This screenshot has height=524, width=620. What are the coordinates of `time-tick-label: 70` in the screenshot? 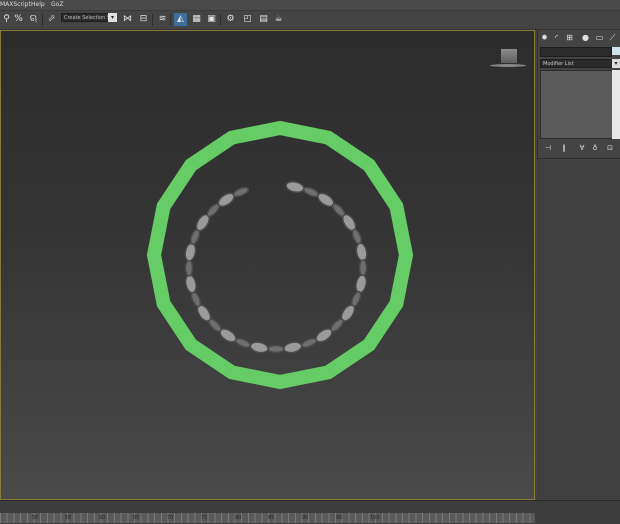 It's located at (170, 518).